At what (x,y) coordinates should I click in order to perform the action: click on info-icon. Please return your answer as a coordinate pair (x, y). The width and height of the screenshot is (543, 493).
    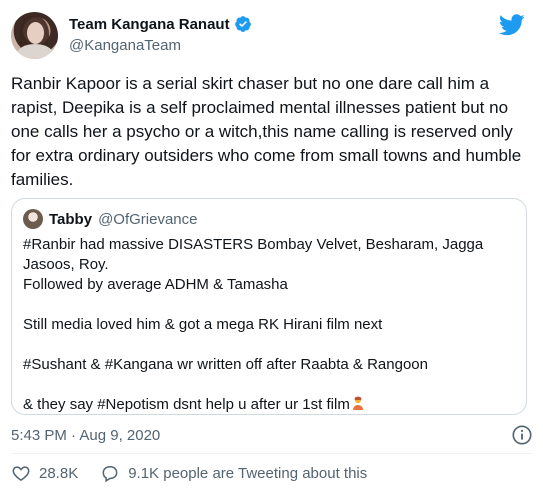
    Looking at the image, I should click on (522, 435).